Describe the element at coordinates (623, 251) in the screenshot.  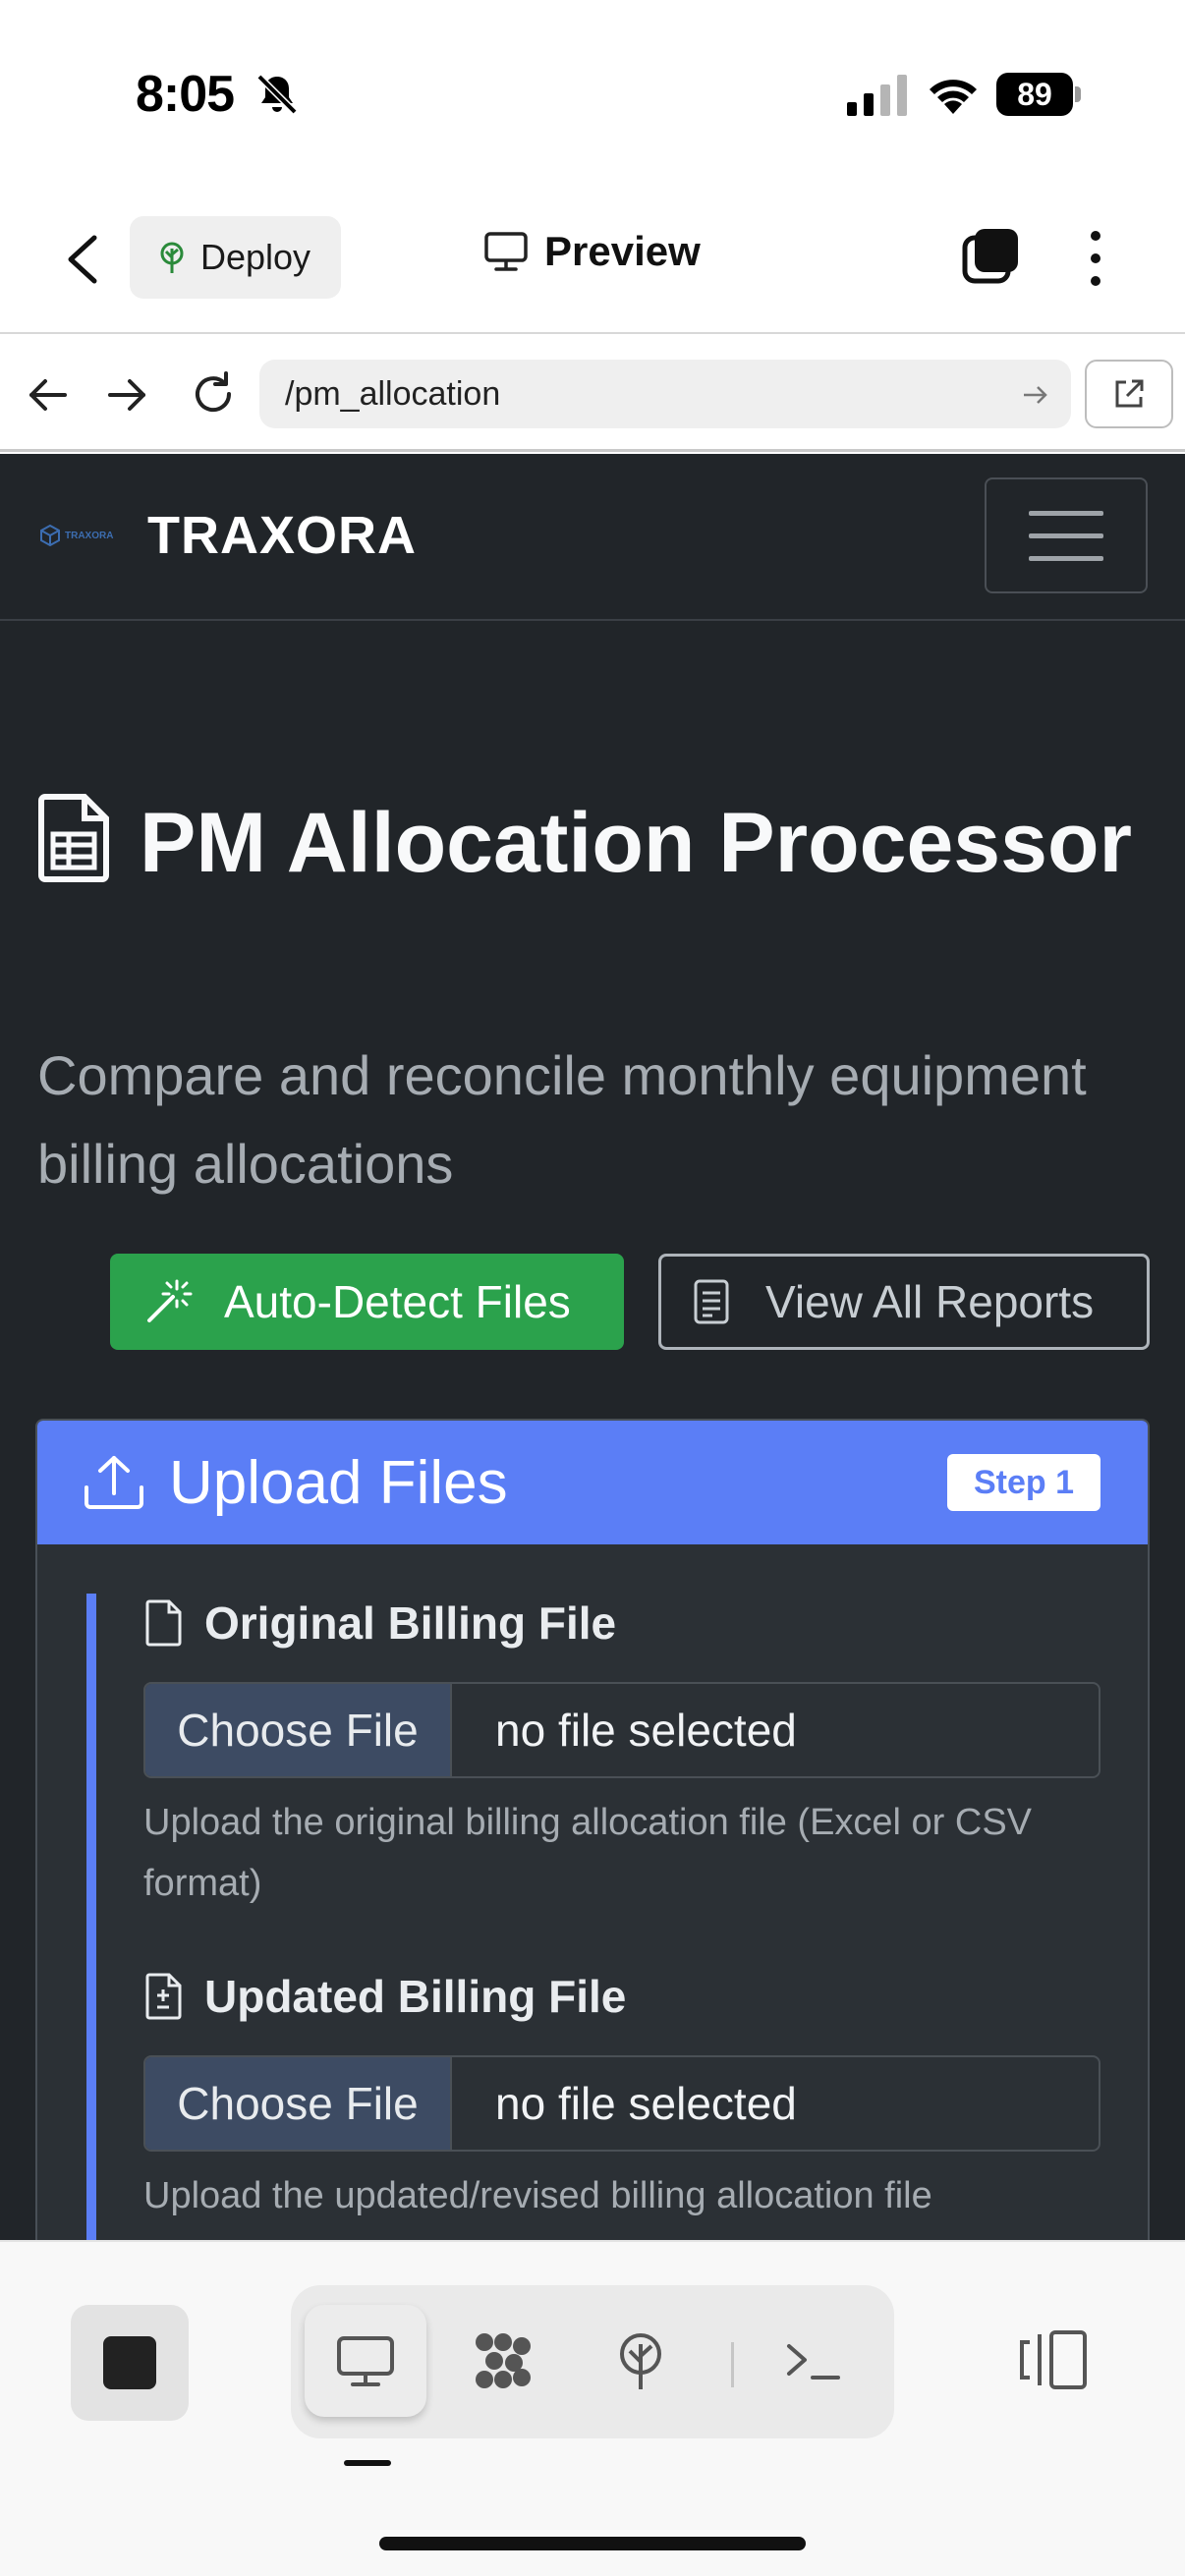
I see `preview-label: Preview` at that location.